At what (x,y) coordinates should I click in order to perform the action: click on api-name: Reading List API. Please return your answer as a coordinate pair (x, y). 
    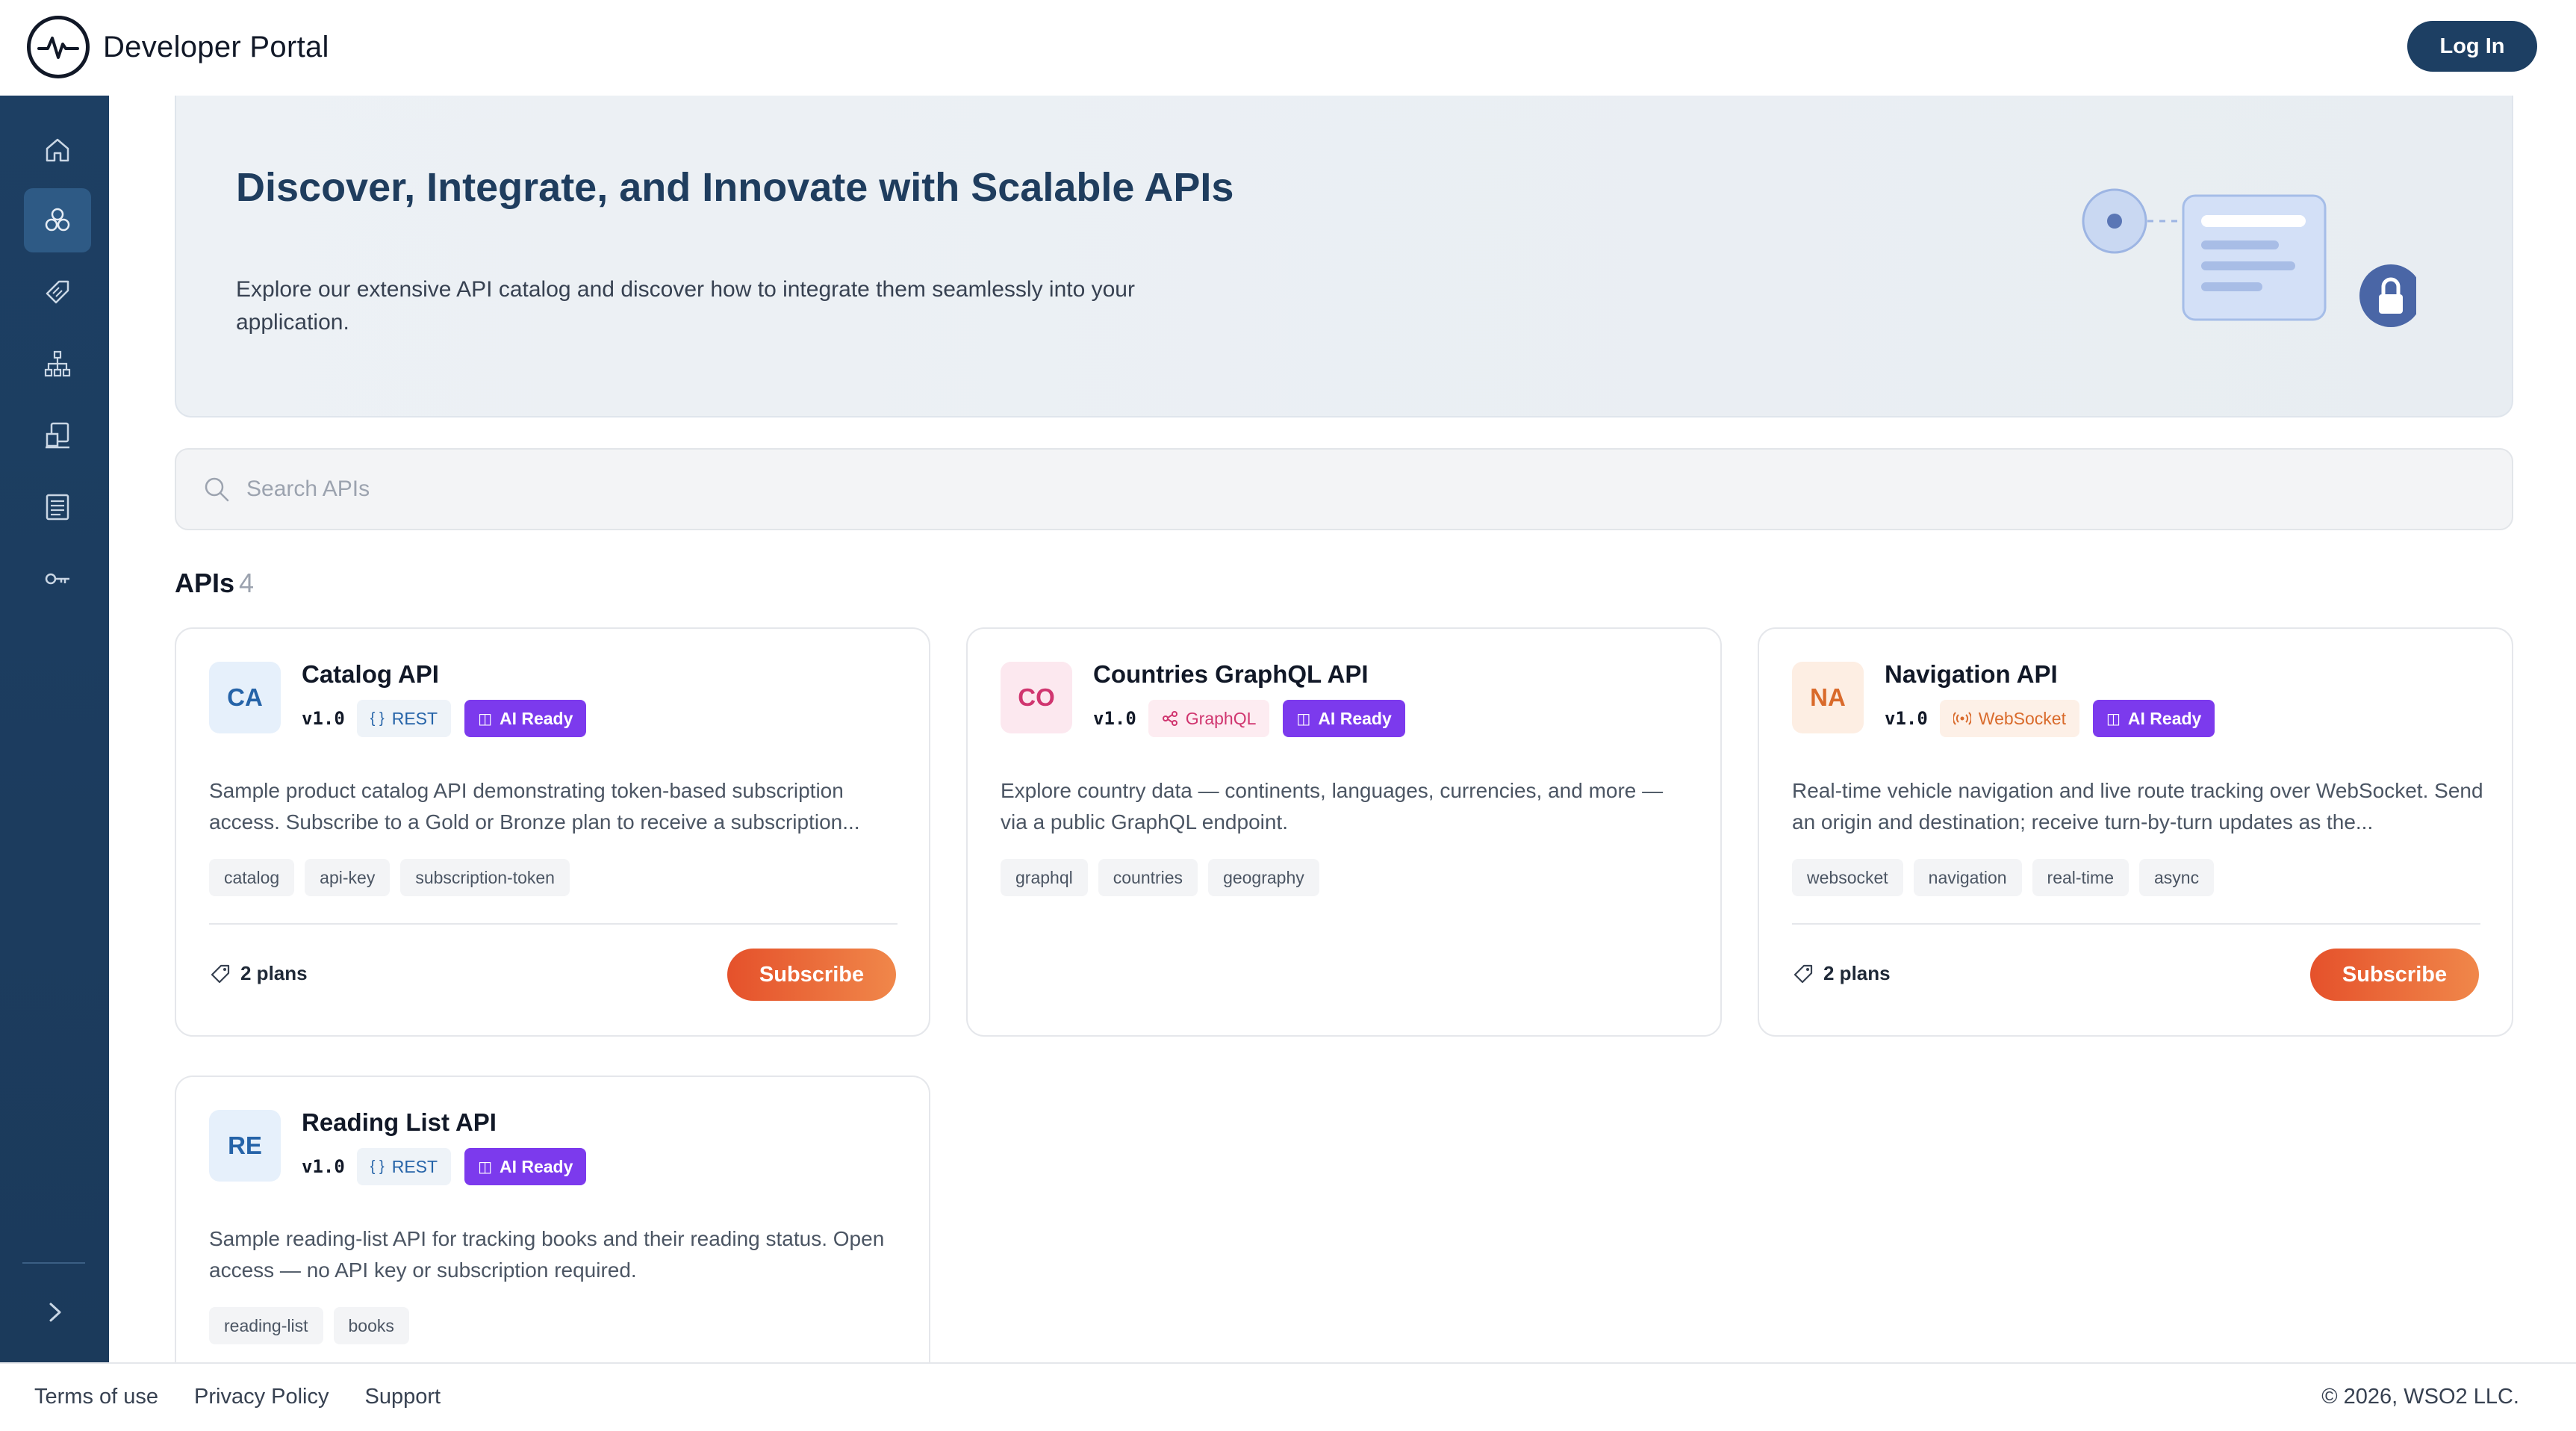
    Looking at the image, I should click on (399, 1123).